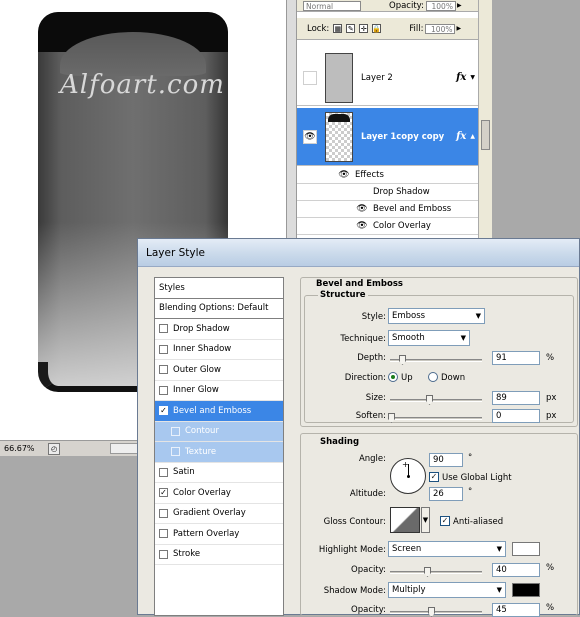  Describe the element at coordinates (409, 316) in the screenshot. I see `style-value: Emboss` at that location.